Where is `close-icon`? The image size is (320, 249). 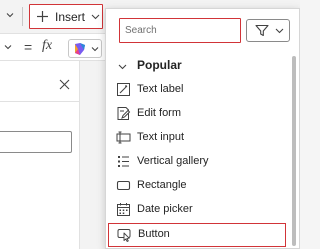
close-icon is located at coordinates (64, 84).